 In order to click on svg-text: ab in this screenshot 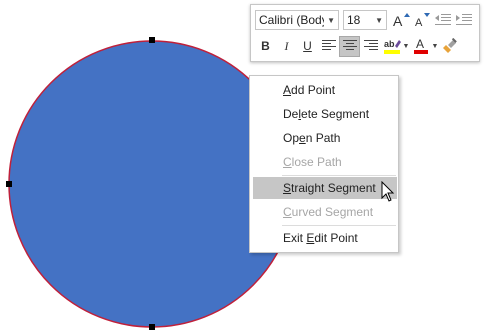, I will do `click(389, 44)`.